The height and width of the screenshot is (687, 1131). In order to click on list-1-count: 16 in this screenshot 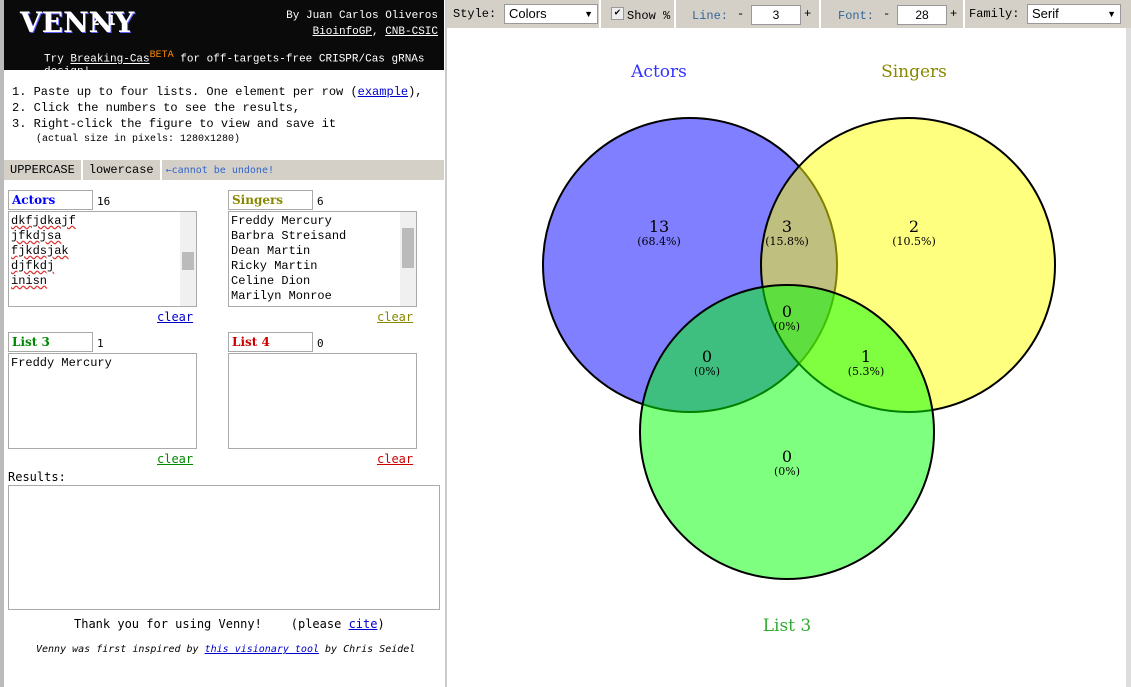, I will do `click(104, 201)`.